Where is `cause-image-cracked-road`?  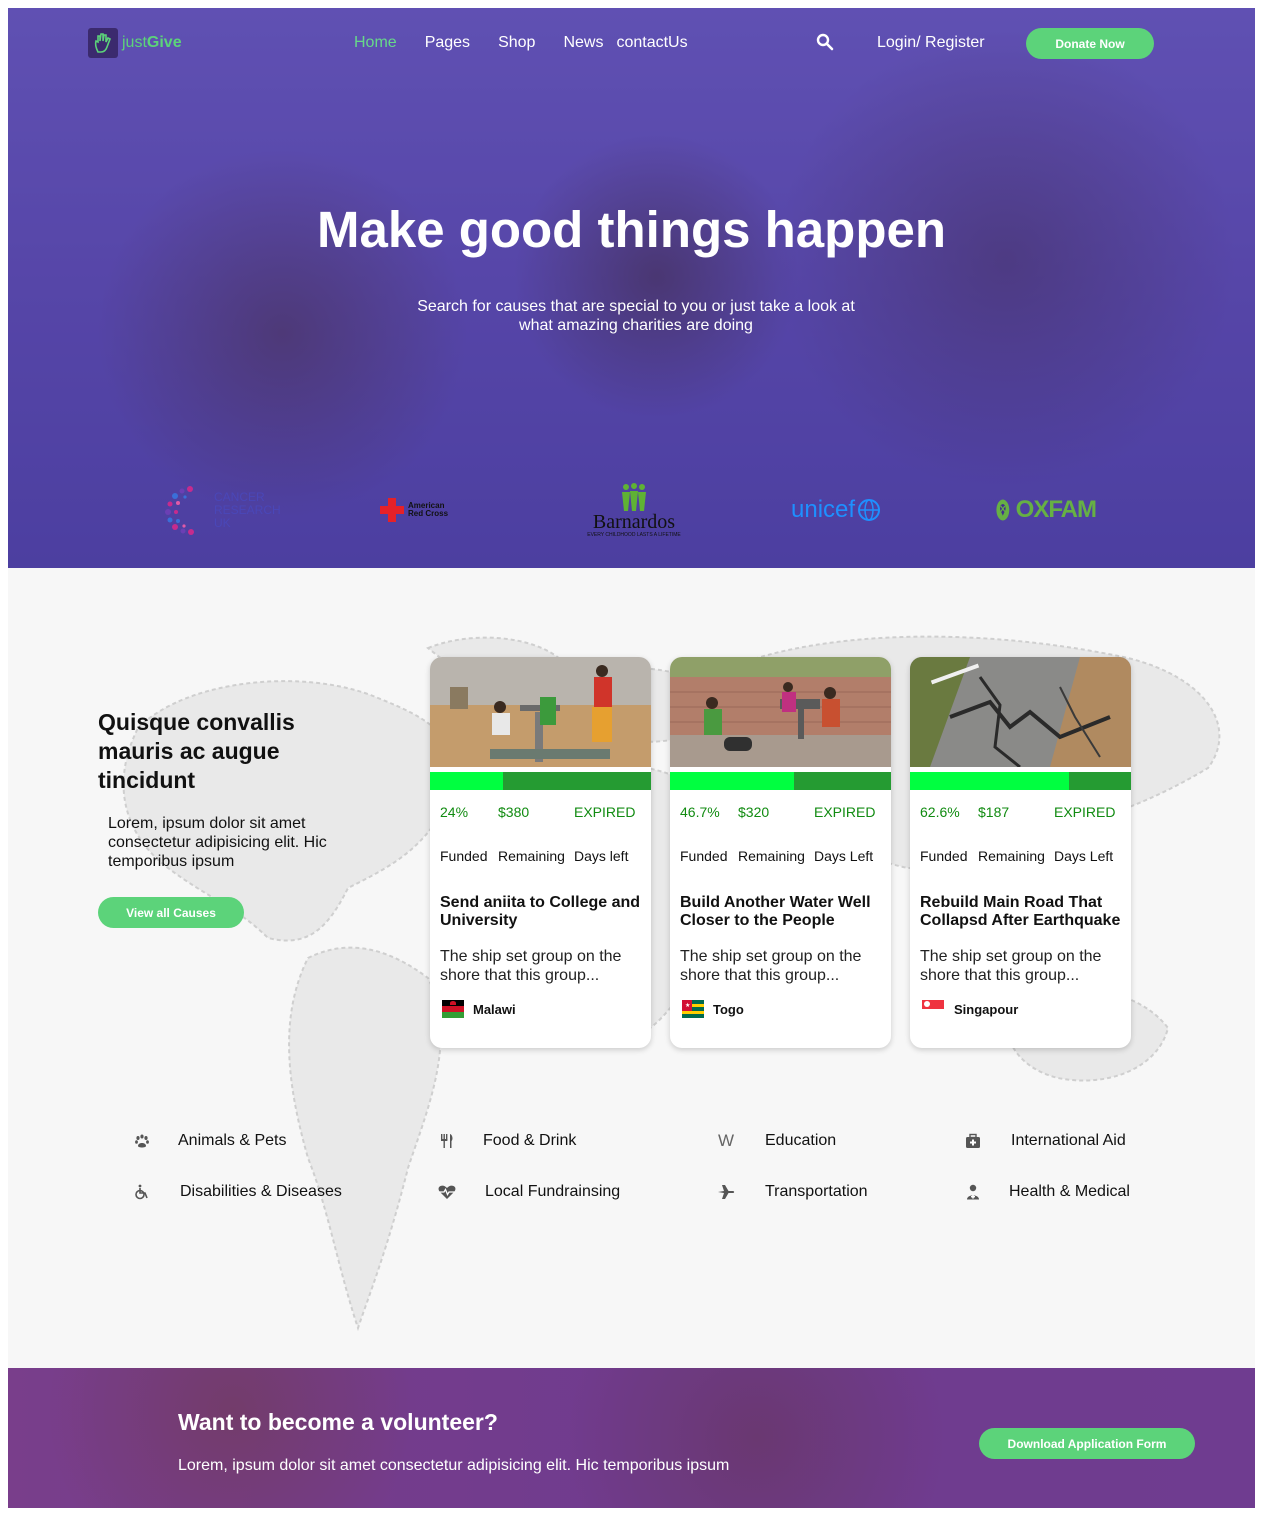 cause-image-cracked-road is located at coordinates (1020, 712).